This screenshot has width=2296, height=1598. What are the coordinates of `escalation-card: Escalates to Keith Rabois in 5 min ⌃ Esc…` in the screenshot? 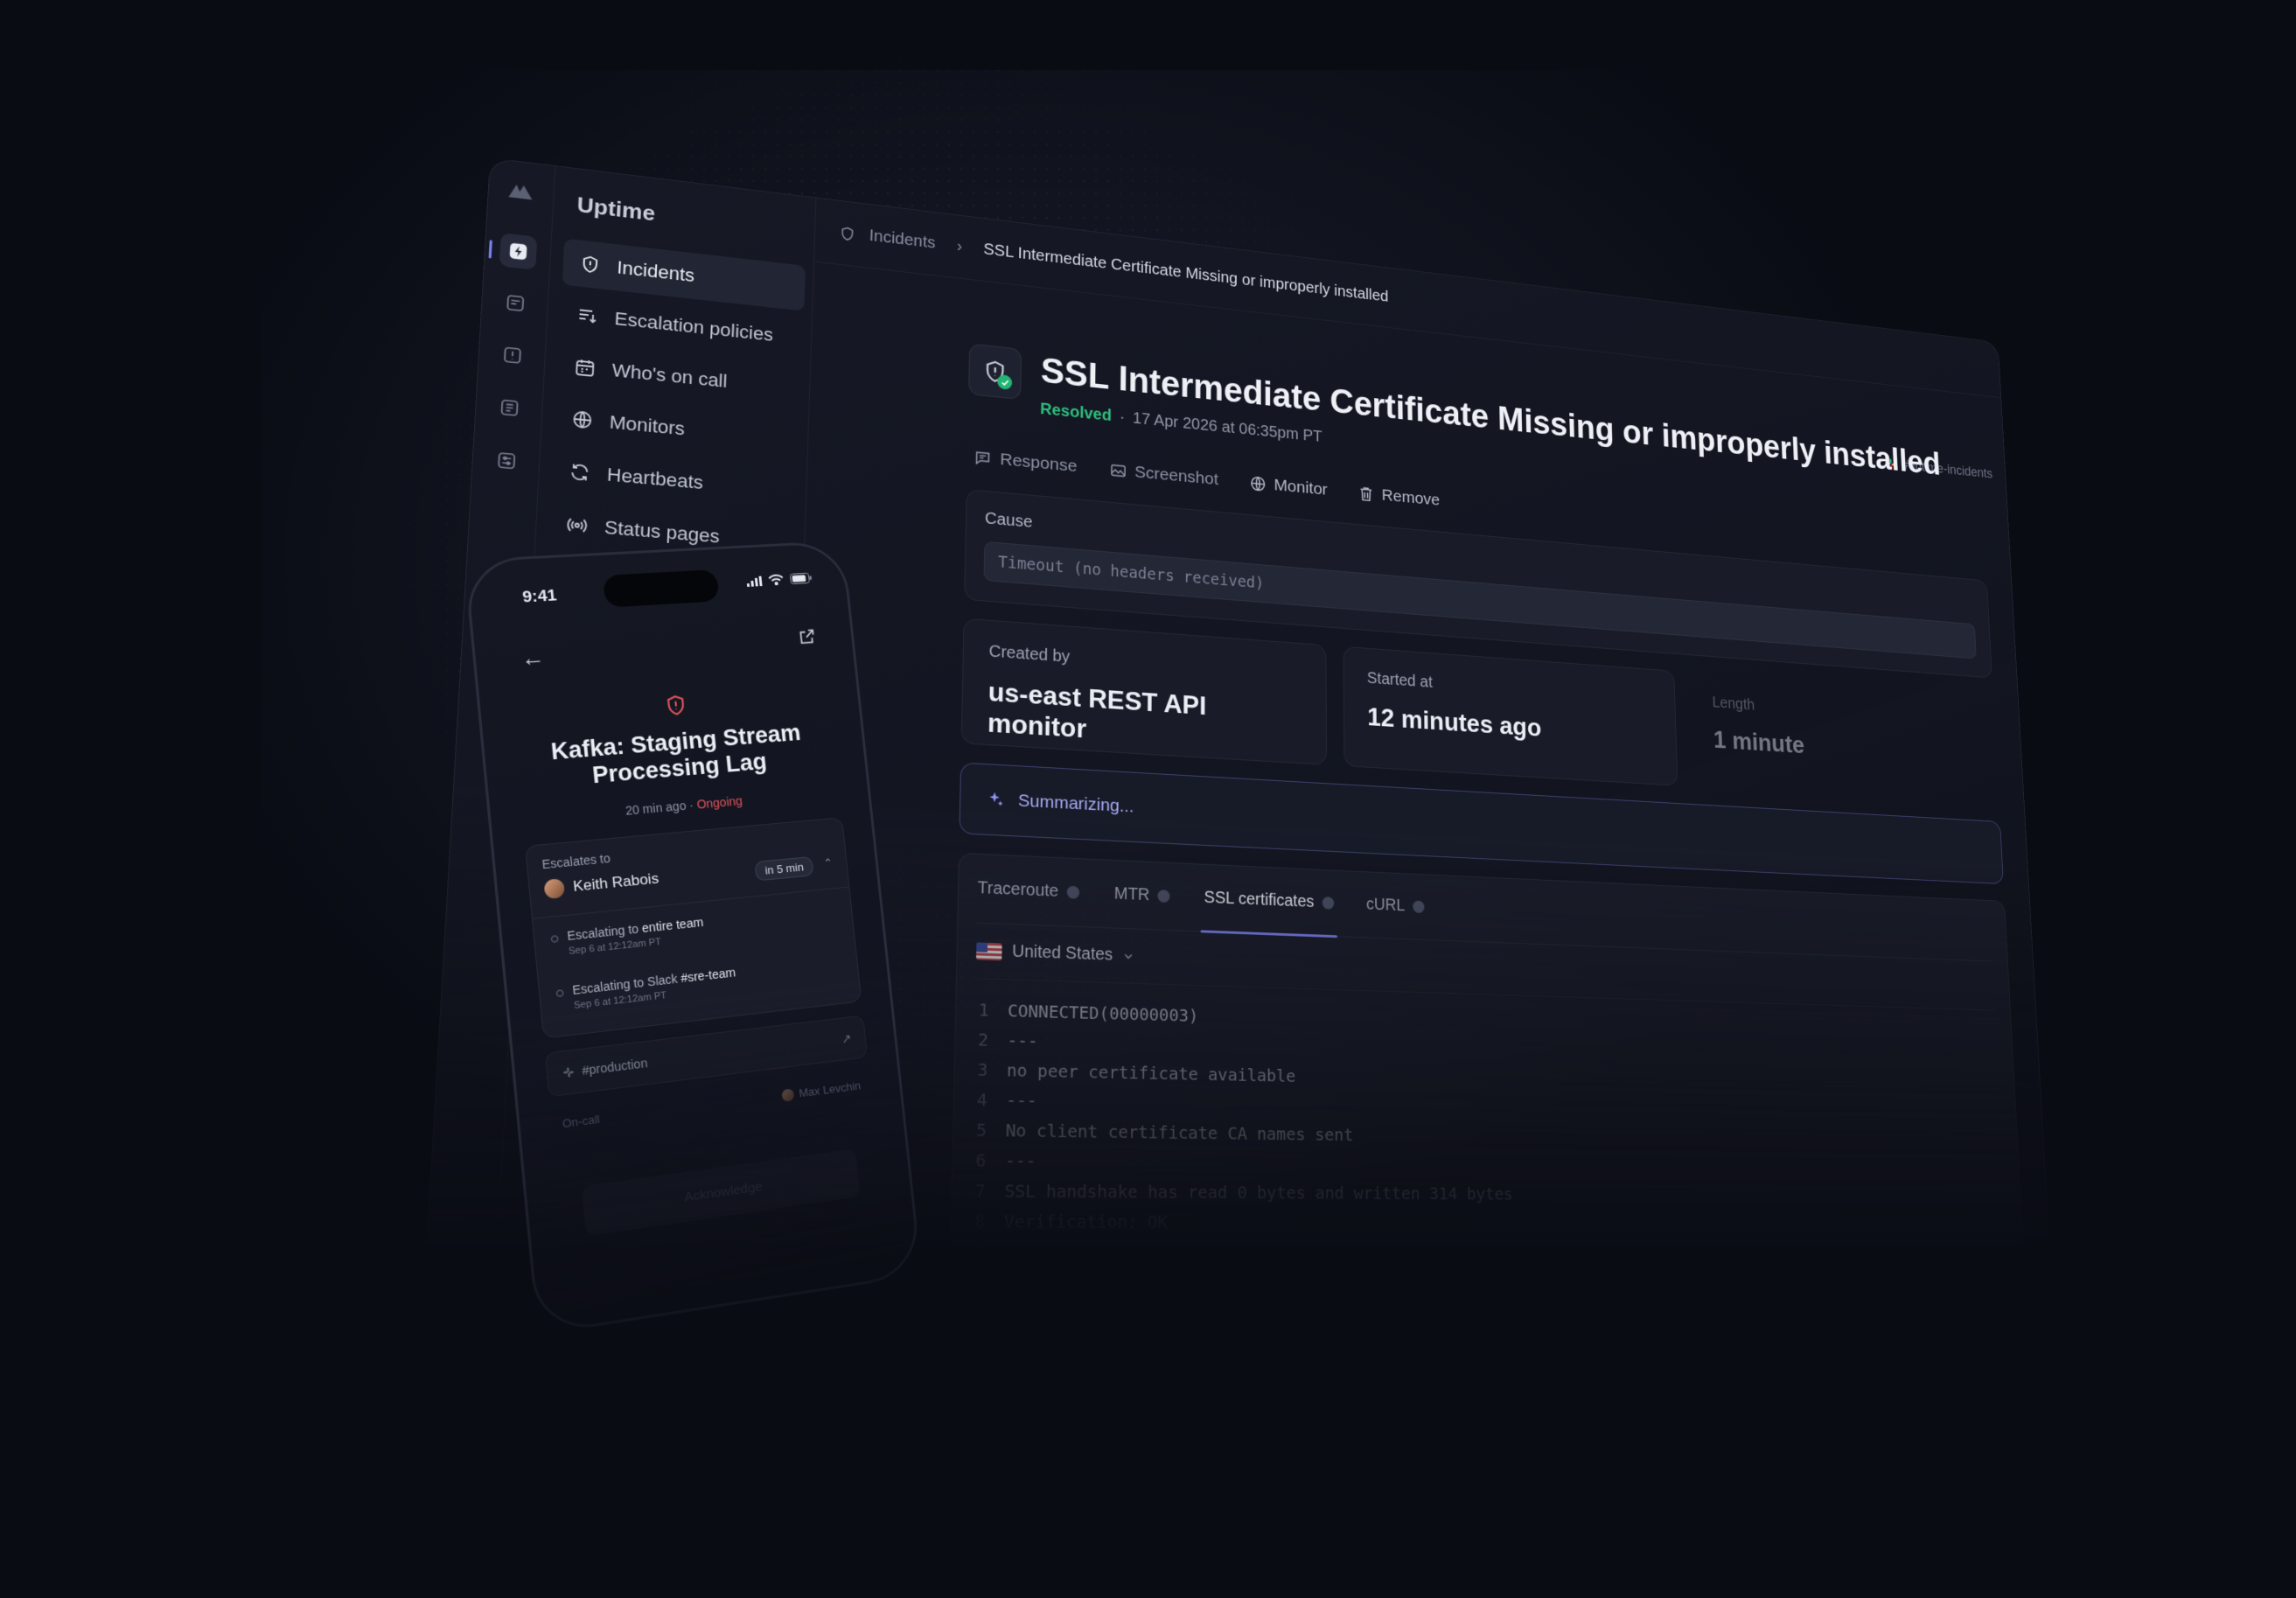 It's located at (694, 927).